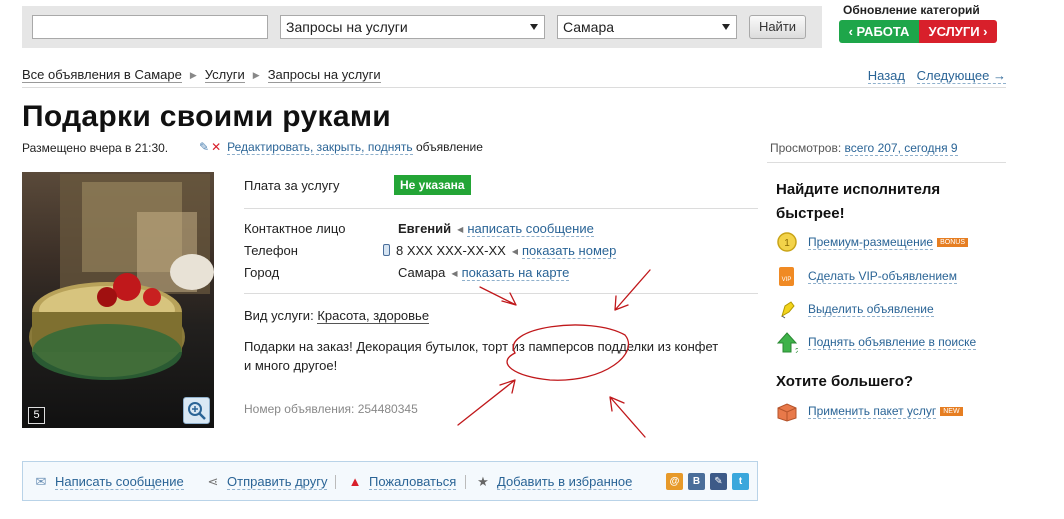 The width and height of the screenshot is (1064, 519). What do you see at coordinates (589, 27) in the screenshot?
I see `city-select-value: Самара` at bounding box center [589, 27].